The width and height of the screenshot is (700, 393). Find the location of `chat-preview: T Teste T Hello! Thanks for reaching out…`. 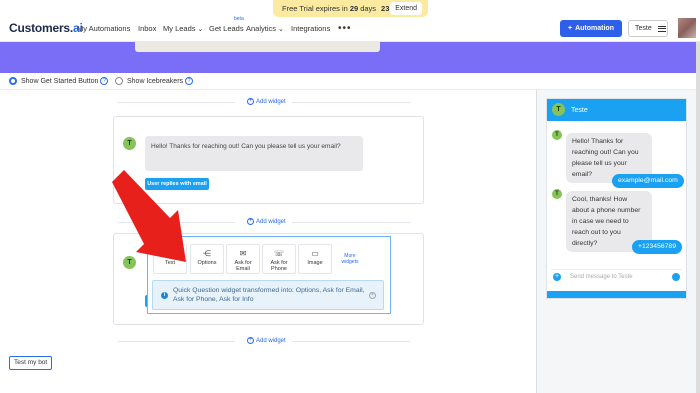

chat-preview: T Teste T Hello! Thanks for reaching out… is located at coordinates (616, 198).